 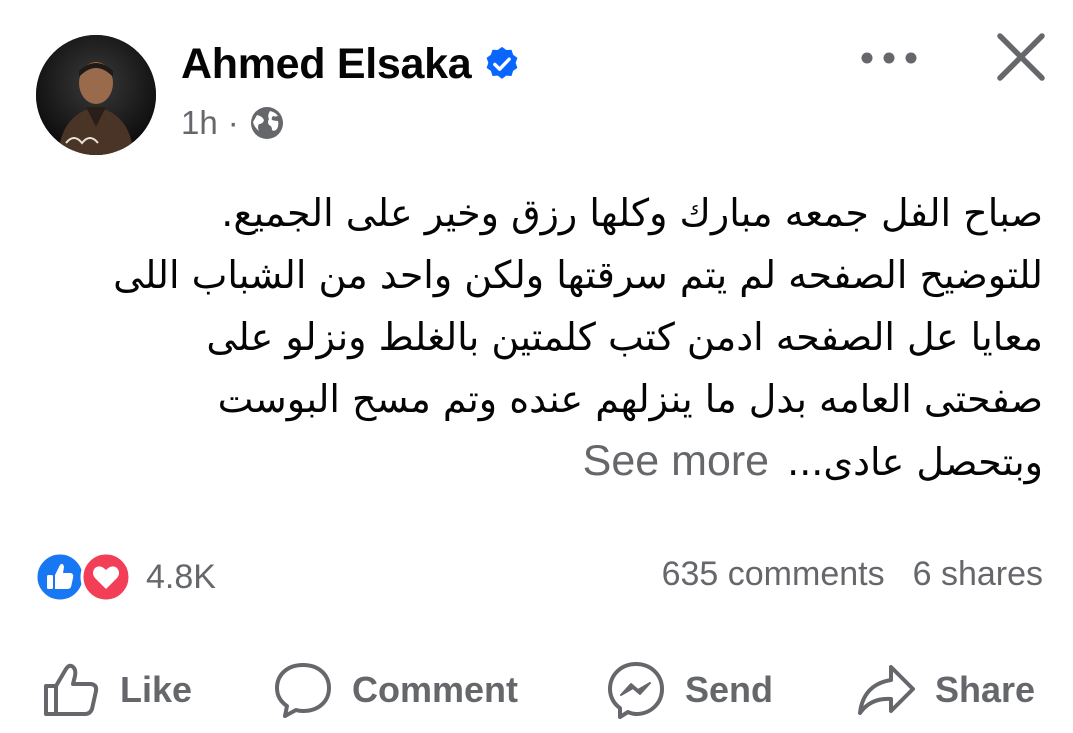 I want to click on like-label: Like, so click(x=156, y=689).